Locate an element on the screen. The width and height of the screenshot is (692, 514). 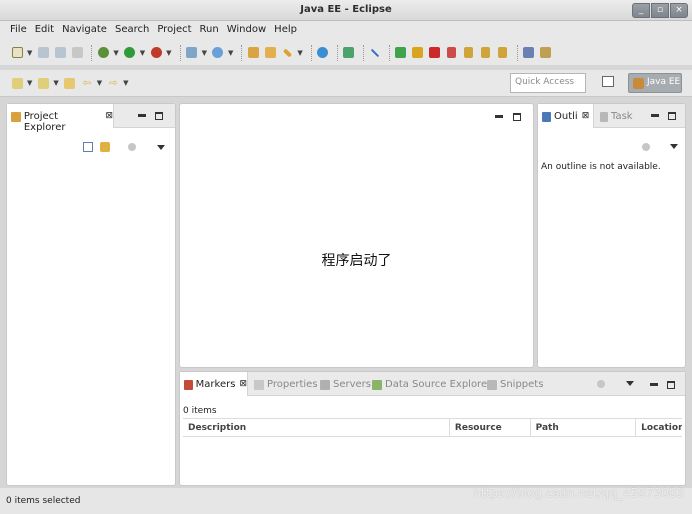
collapse-all-icon is located at coordinates (88, 147).